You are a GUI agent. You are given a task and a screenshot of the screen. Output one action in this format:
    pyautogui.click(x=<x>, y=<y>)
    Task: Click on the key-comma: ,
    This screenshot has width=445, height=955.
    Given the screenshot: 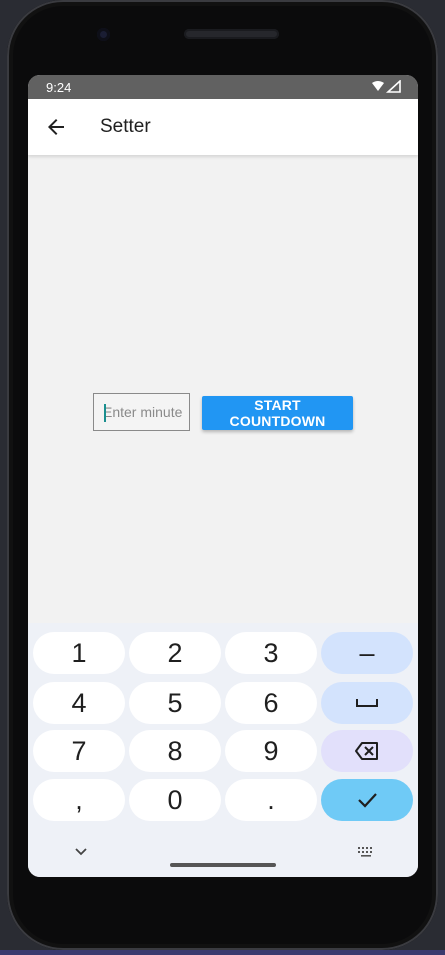 What is the action you would take?
    pyautogui.click(x=79, y=800)
    